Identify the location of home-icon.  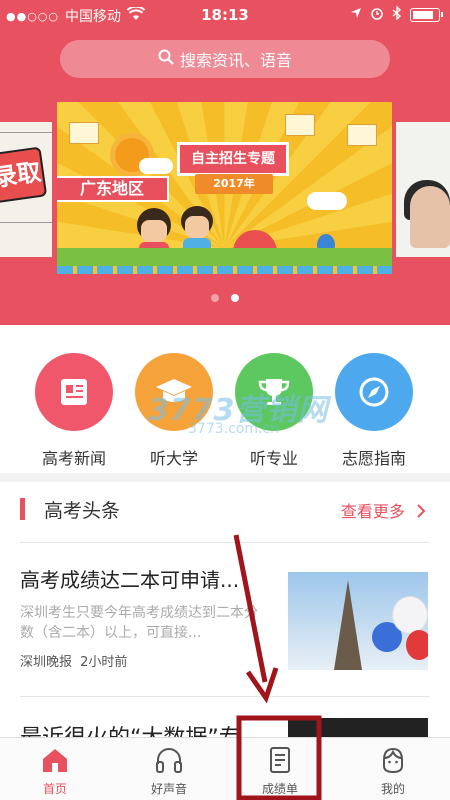
(55, 760).